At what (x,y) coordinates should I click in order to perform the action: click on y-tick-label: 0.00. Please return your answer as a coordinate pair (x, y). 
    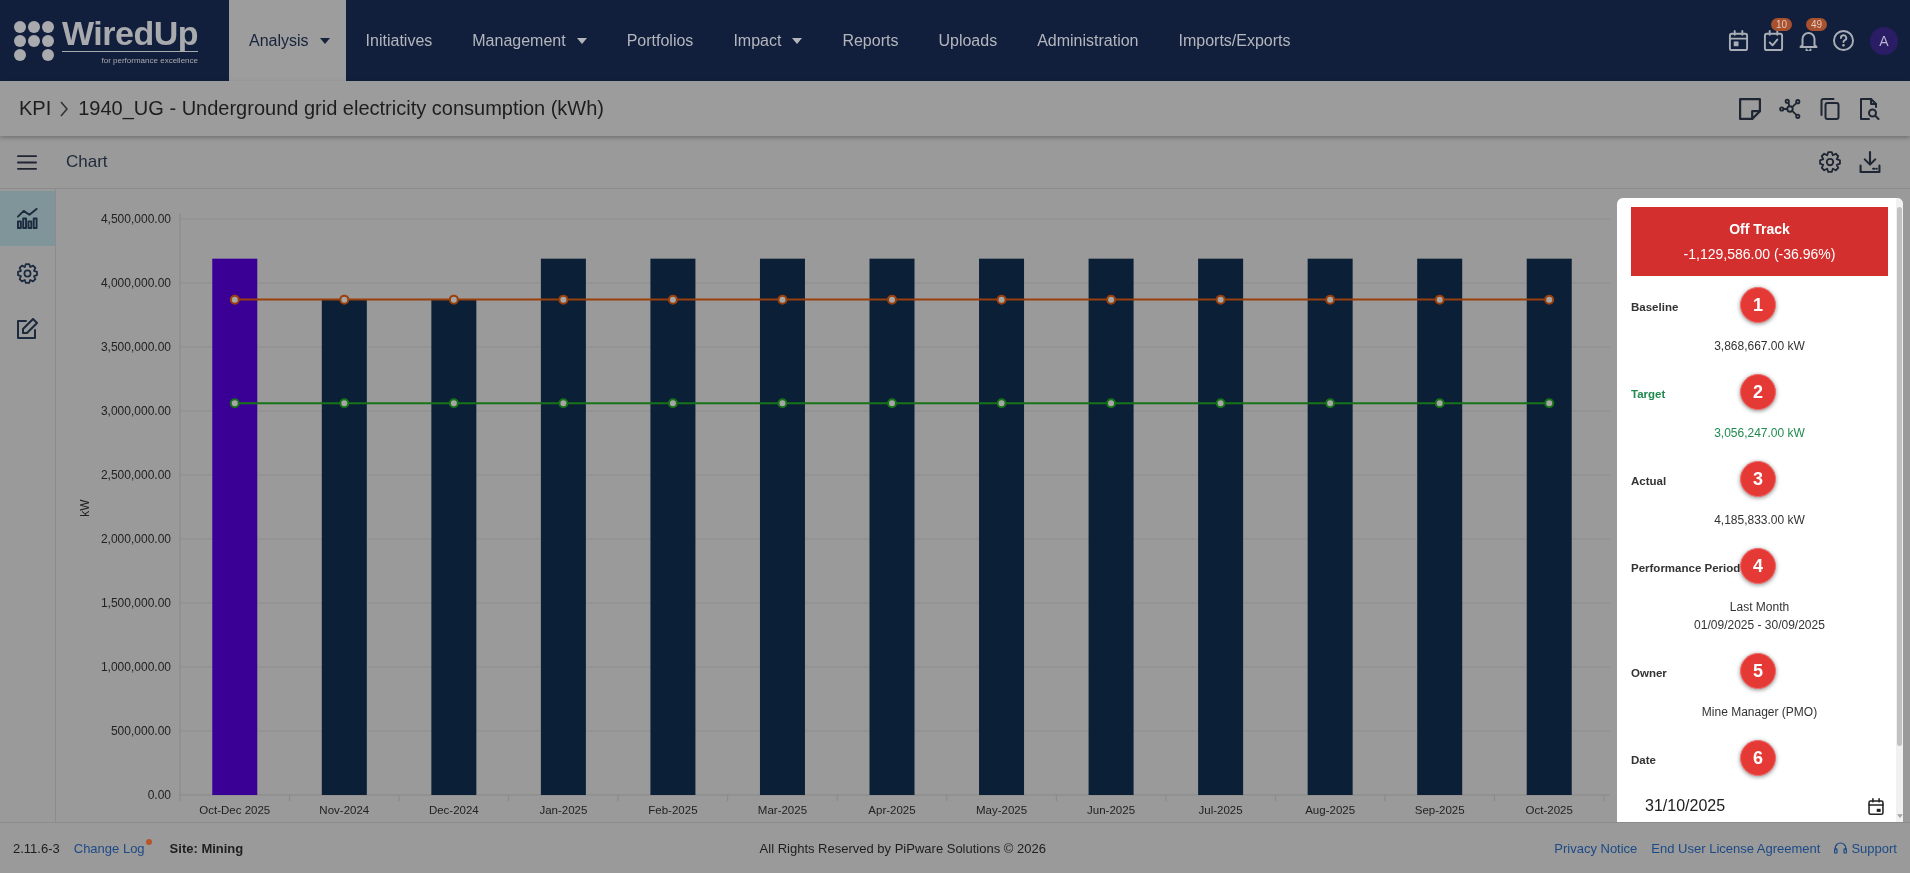
    Looking at the image, I should click on (159, 795).